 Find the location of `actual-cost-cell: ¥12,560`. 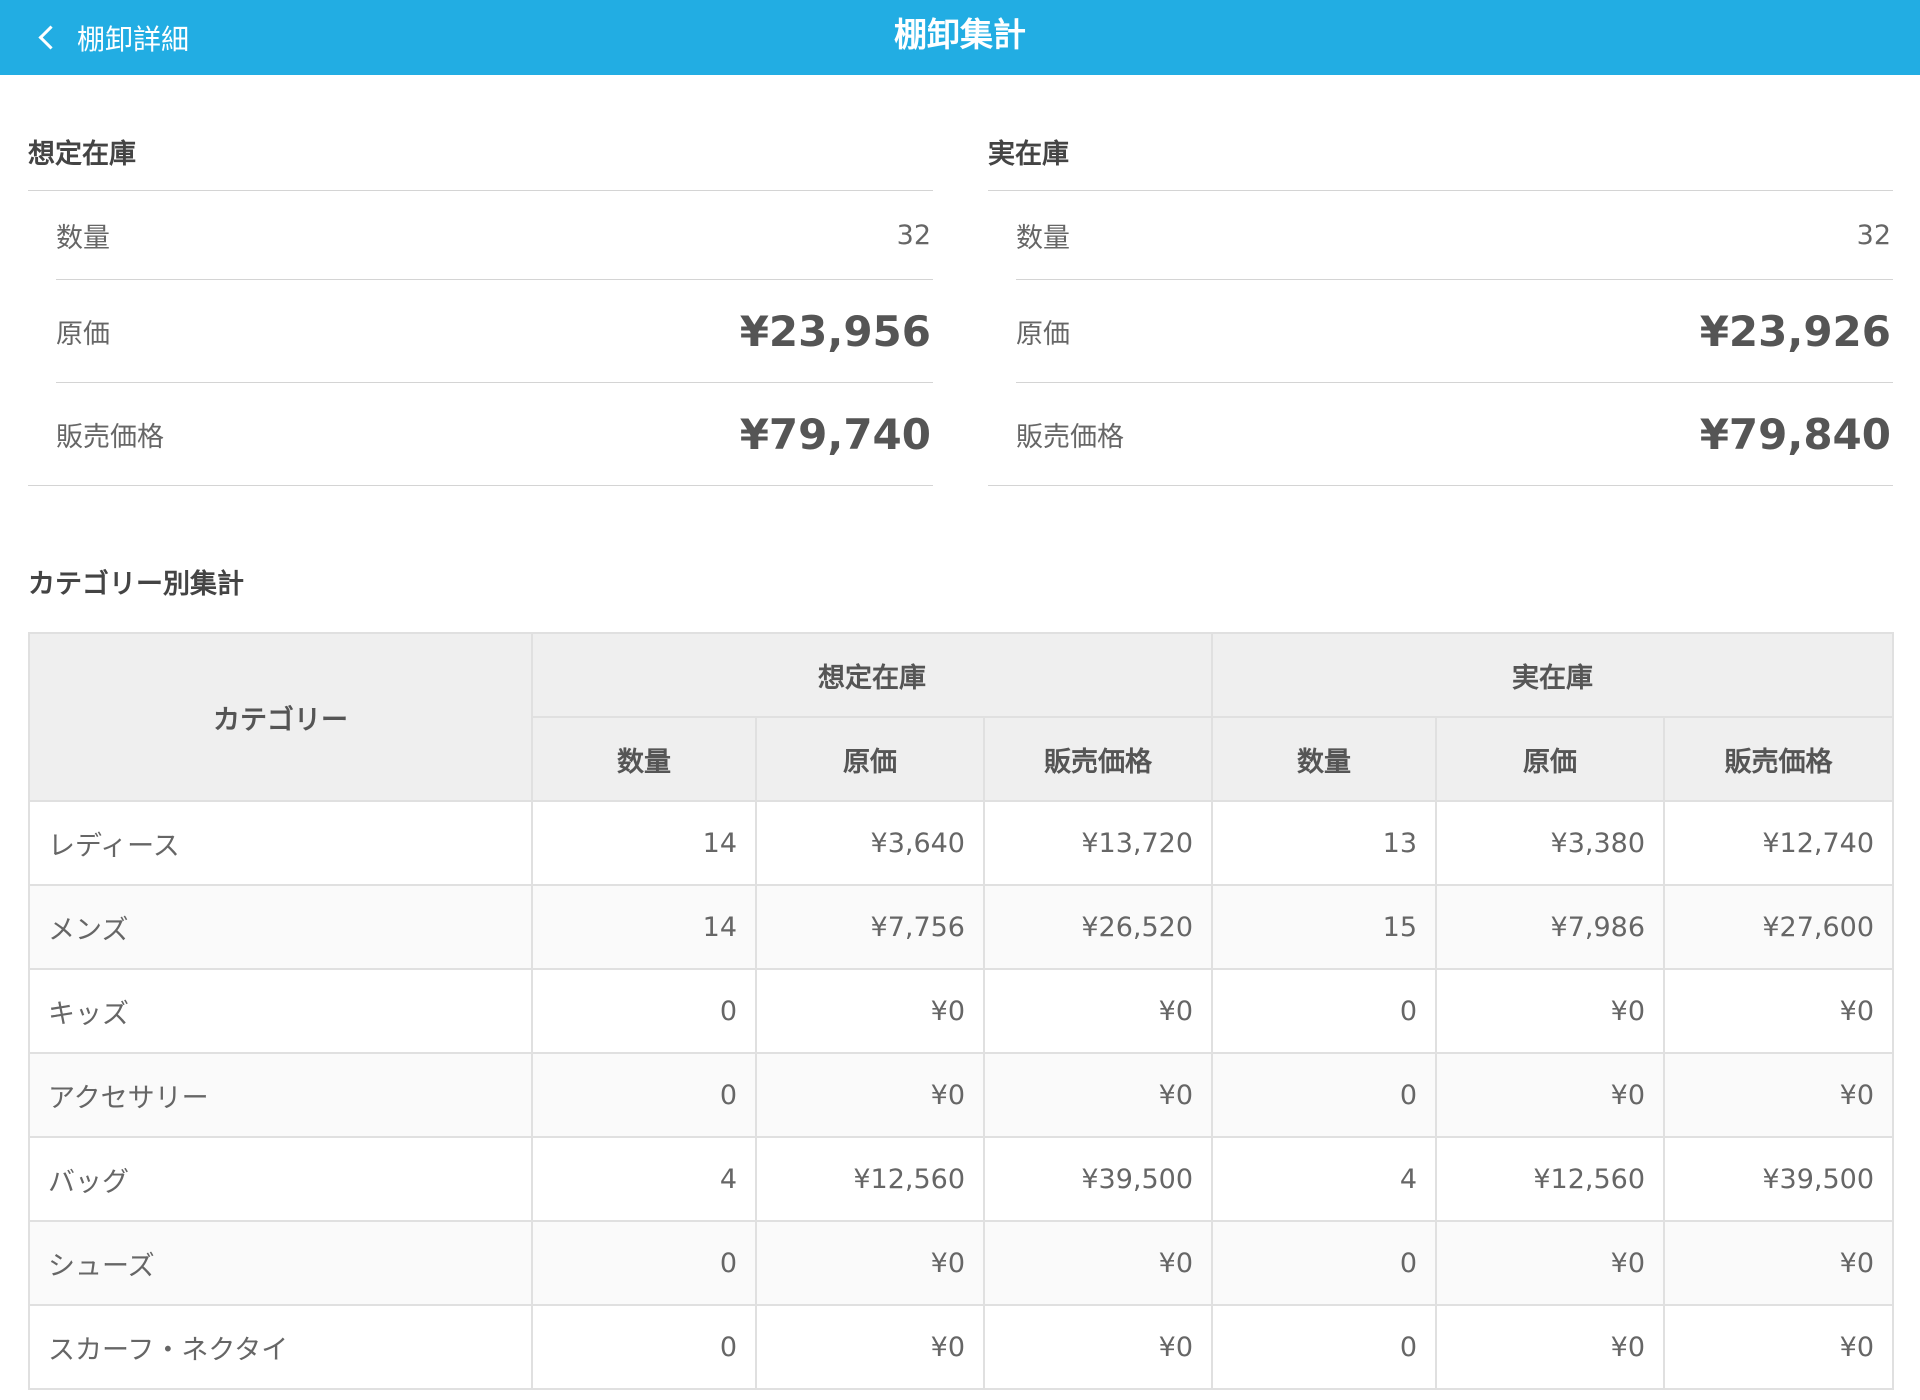

actual-cost-cell: ¥12,560 is located at coordinates (1550, 1179).